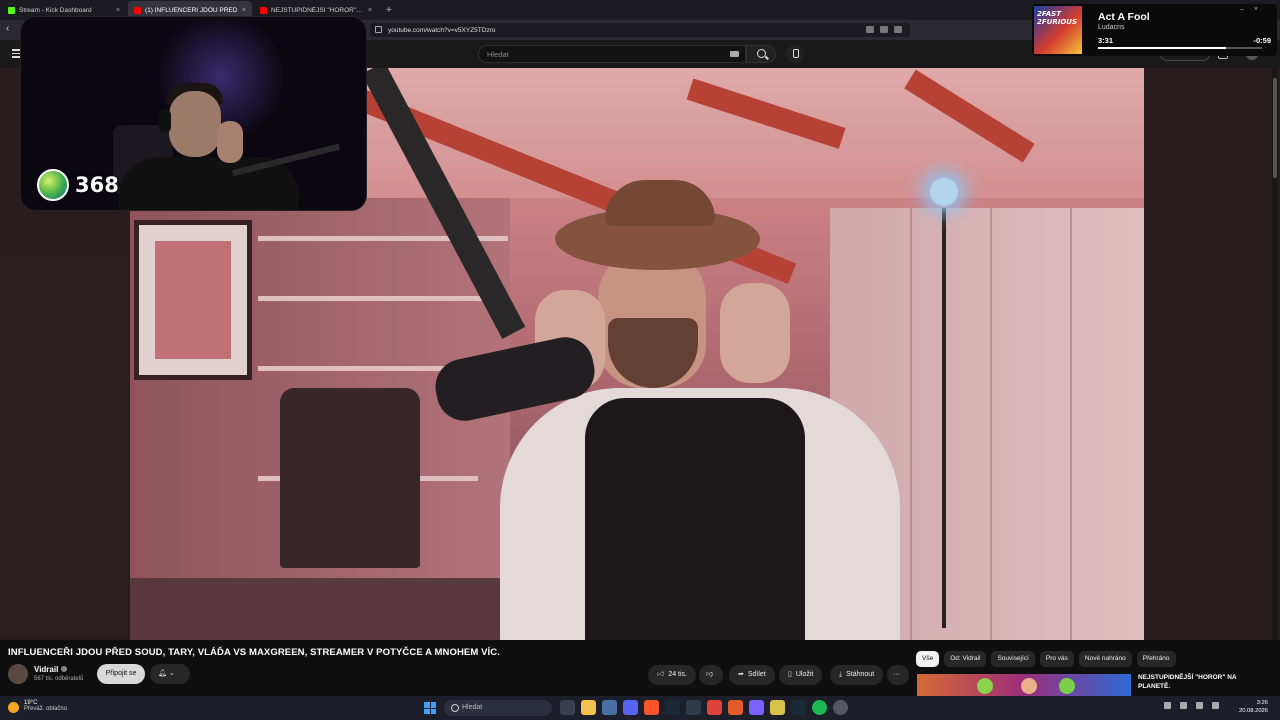 Image resolution: width=1280 pixels, height=720 pixels. What do you see at coordinates (1057, 18) in the screenshot?
I see `album-cover-text: 2FAST 2FURIOUS` at bounding box center [1057, 18].